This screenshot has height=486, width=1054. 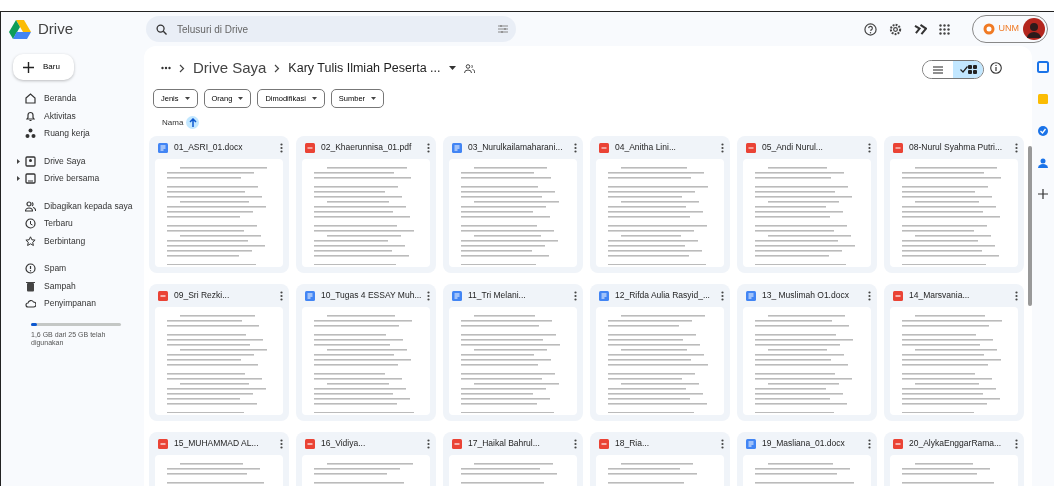 I want to click on list-icon, so click(x=938, y=69).